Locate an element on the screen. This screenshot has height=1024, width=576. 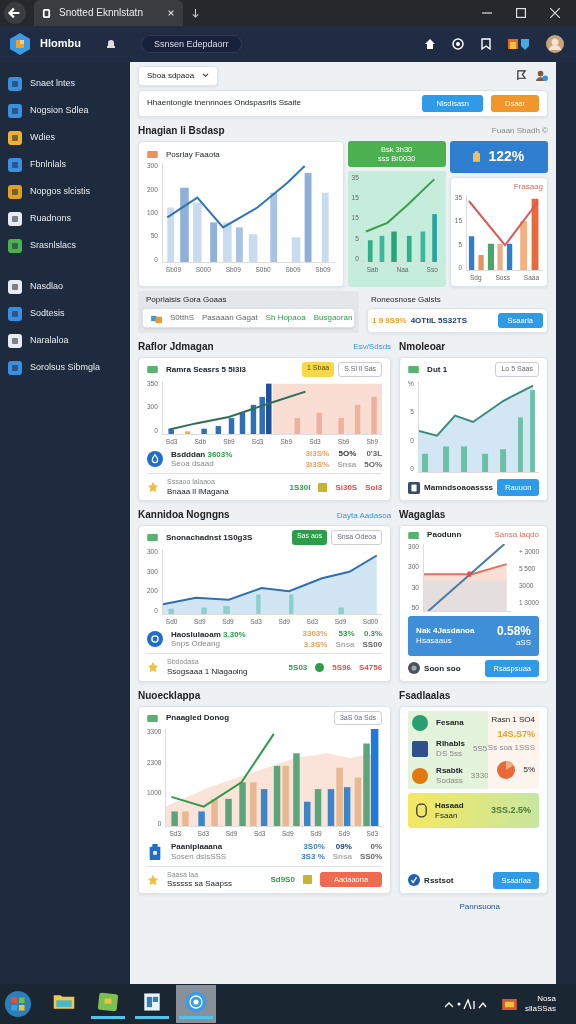
back-icon is located at coordinates (15, 13).